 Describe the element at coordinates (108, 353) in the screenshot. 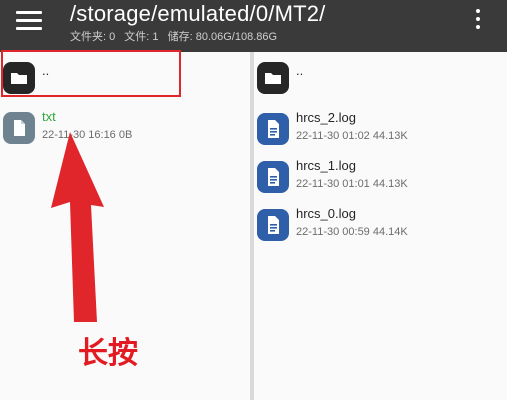

I see `long-press-annotation: 长按` at that location.